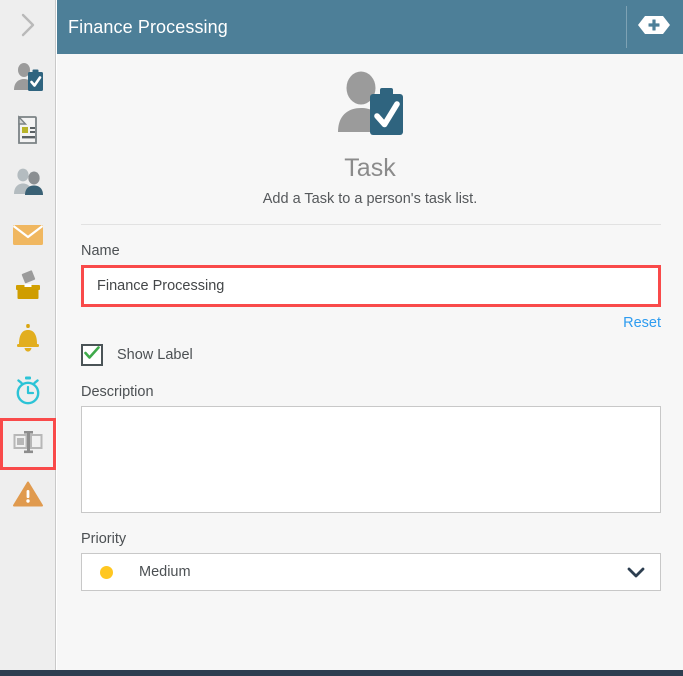 The width and height of the screenshot is (683, 676). Describe the element at coordinates (359, 323) in the screenshot. I see `reset-row: Reset` at that location.